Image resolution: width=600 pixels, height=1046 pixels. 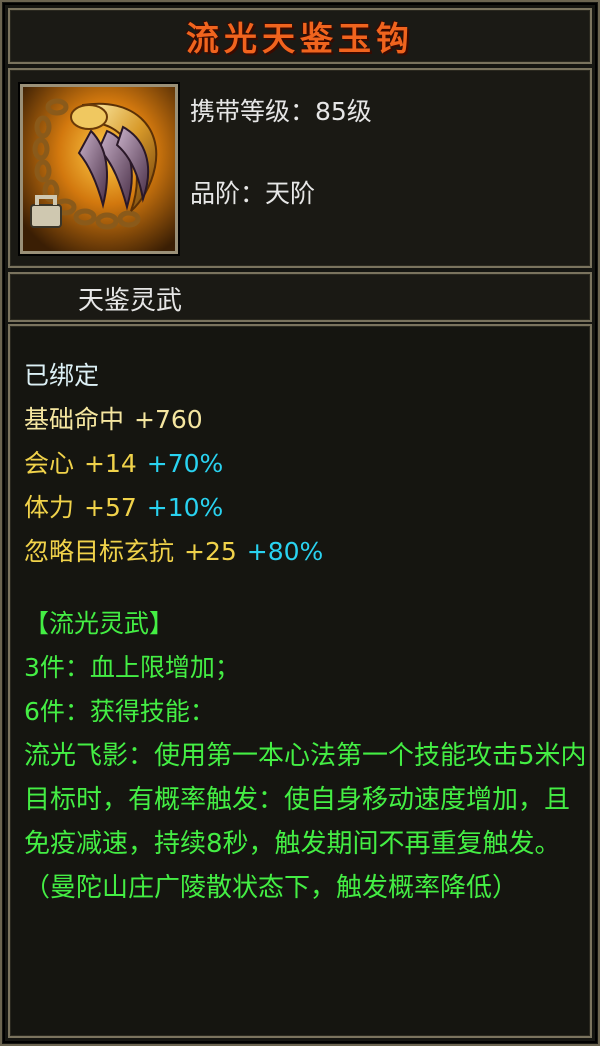 What do you see at coordinates (130, 301) in the screenshot?
I see `item-category: 天鉴灵武` at bounding box center [130, 301].